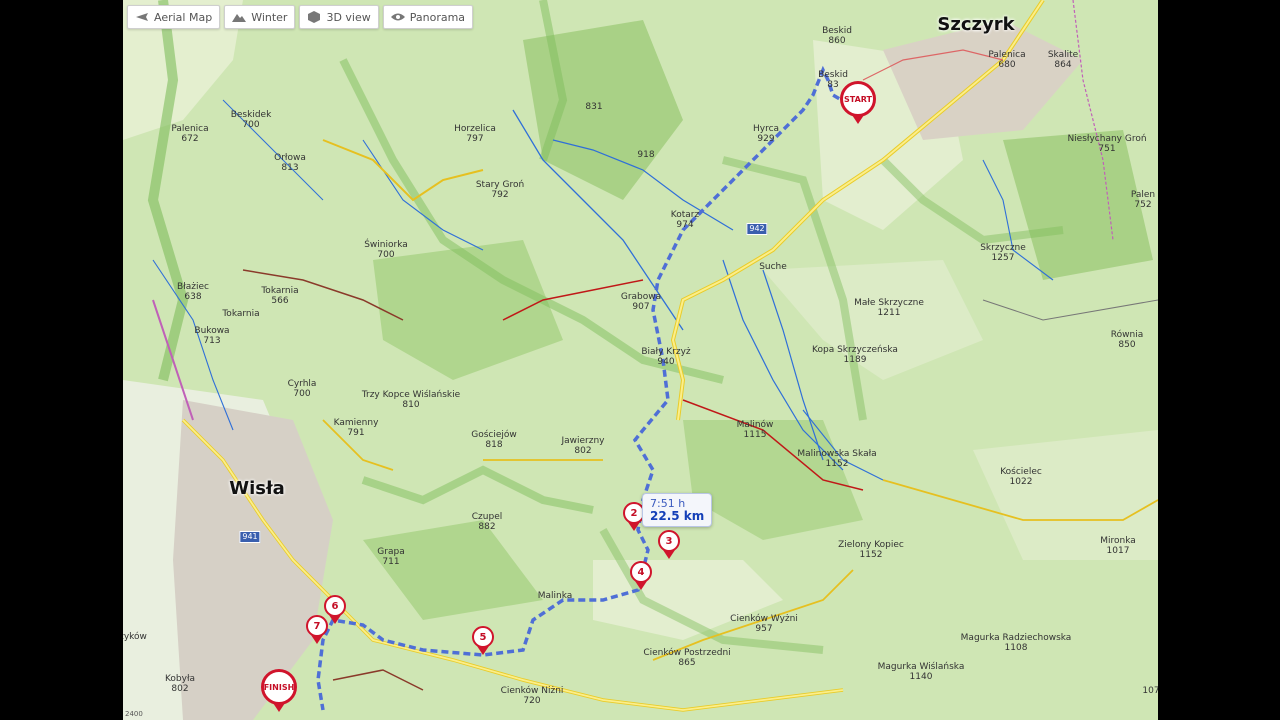 The image size is (1280, 720). I want to click on peak-label: Cyrhla 700, so click(302, 389).